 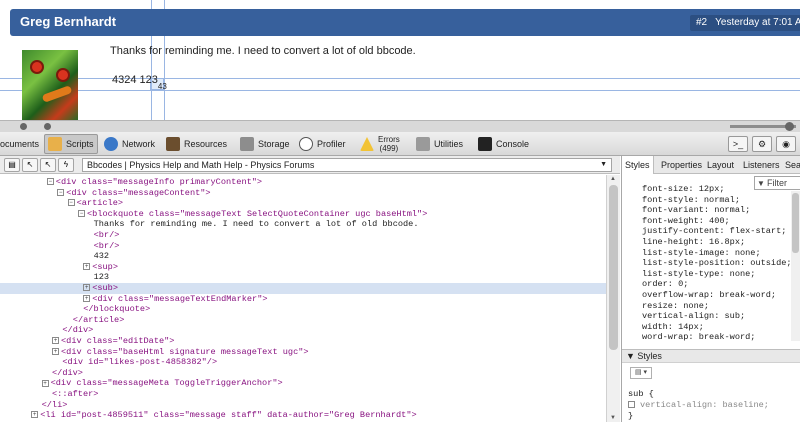 What do you see at coordinates (681, 165) in the screenshot?
I see `tab-properties: Properties` at bounding box center [681, 165].